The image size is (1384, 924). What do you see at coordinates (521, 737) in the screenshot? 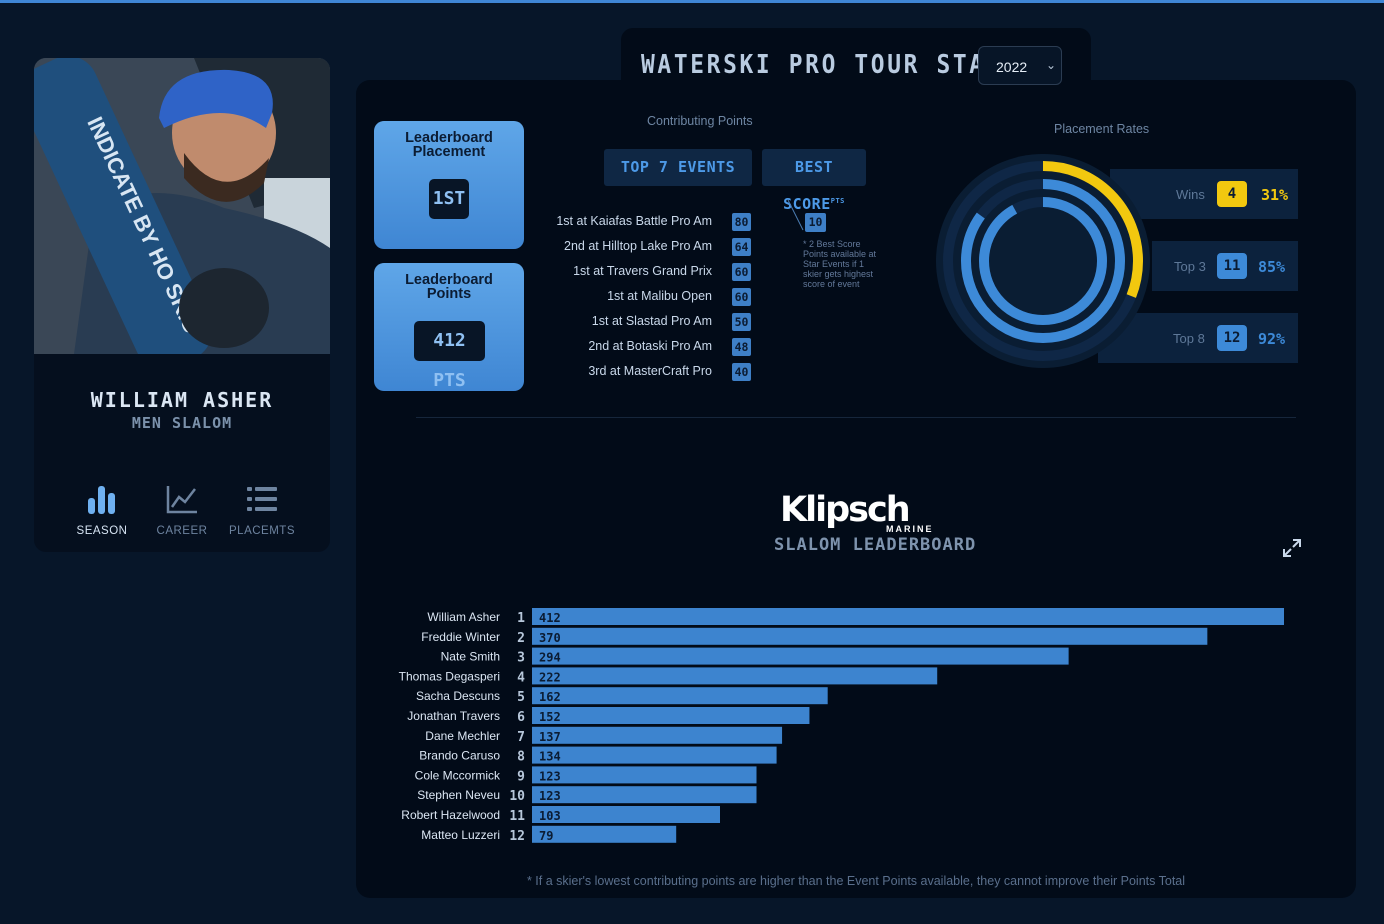
I see `bar-rank: 7` at bounding box center [521, 737].